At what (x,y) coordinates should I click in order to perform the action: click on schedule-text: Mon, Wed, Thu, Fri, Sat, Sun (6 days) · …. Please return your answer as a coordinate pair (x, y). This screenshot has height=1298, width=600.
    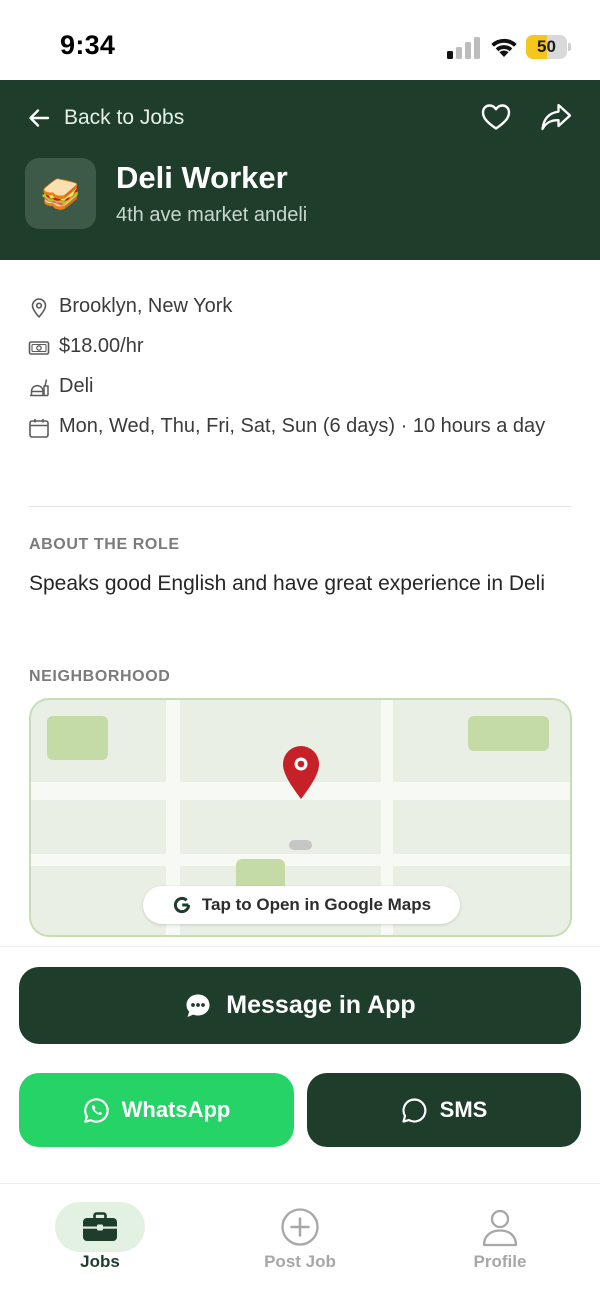
    Looking at the image, I should click on (302, 426).